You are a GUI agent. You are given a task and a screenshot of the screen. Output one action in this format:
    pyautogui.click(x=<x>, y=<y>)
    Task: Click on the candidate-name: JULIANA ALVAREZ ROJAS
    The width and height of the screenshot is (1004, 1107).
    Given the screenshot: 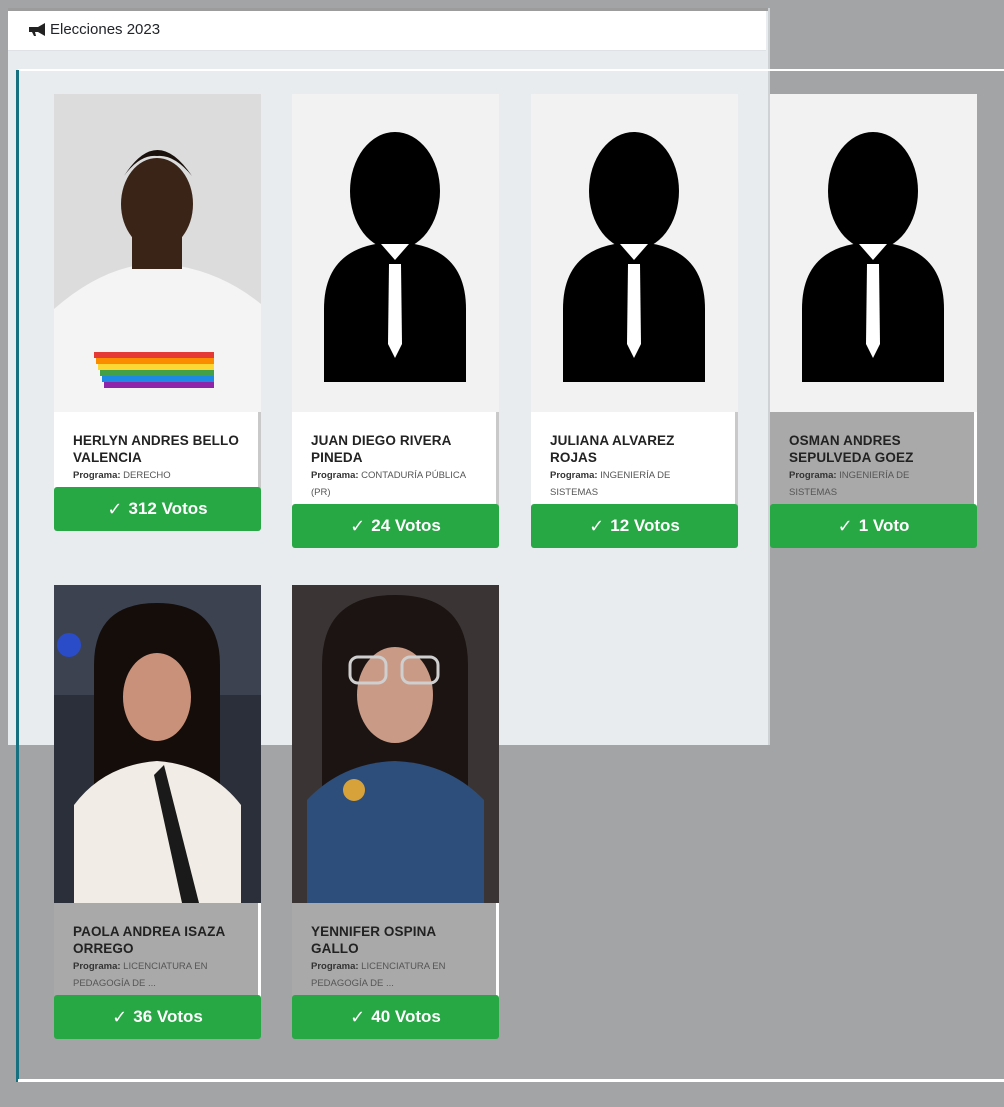 What is the action you would take?
    pyautogui.click(x=612, y=449)
    